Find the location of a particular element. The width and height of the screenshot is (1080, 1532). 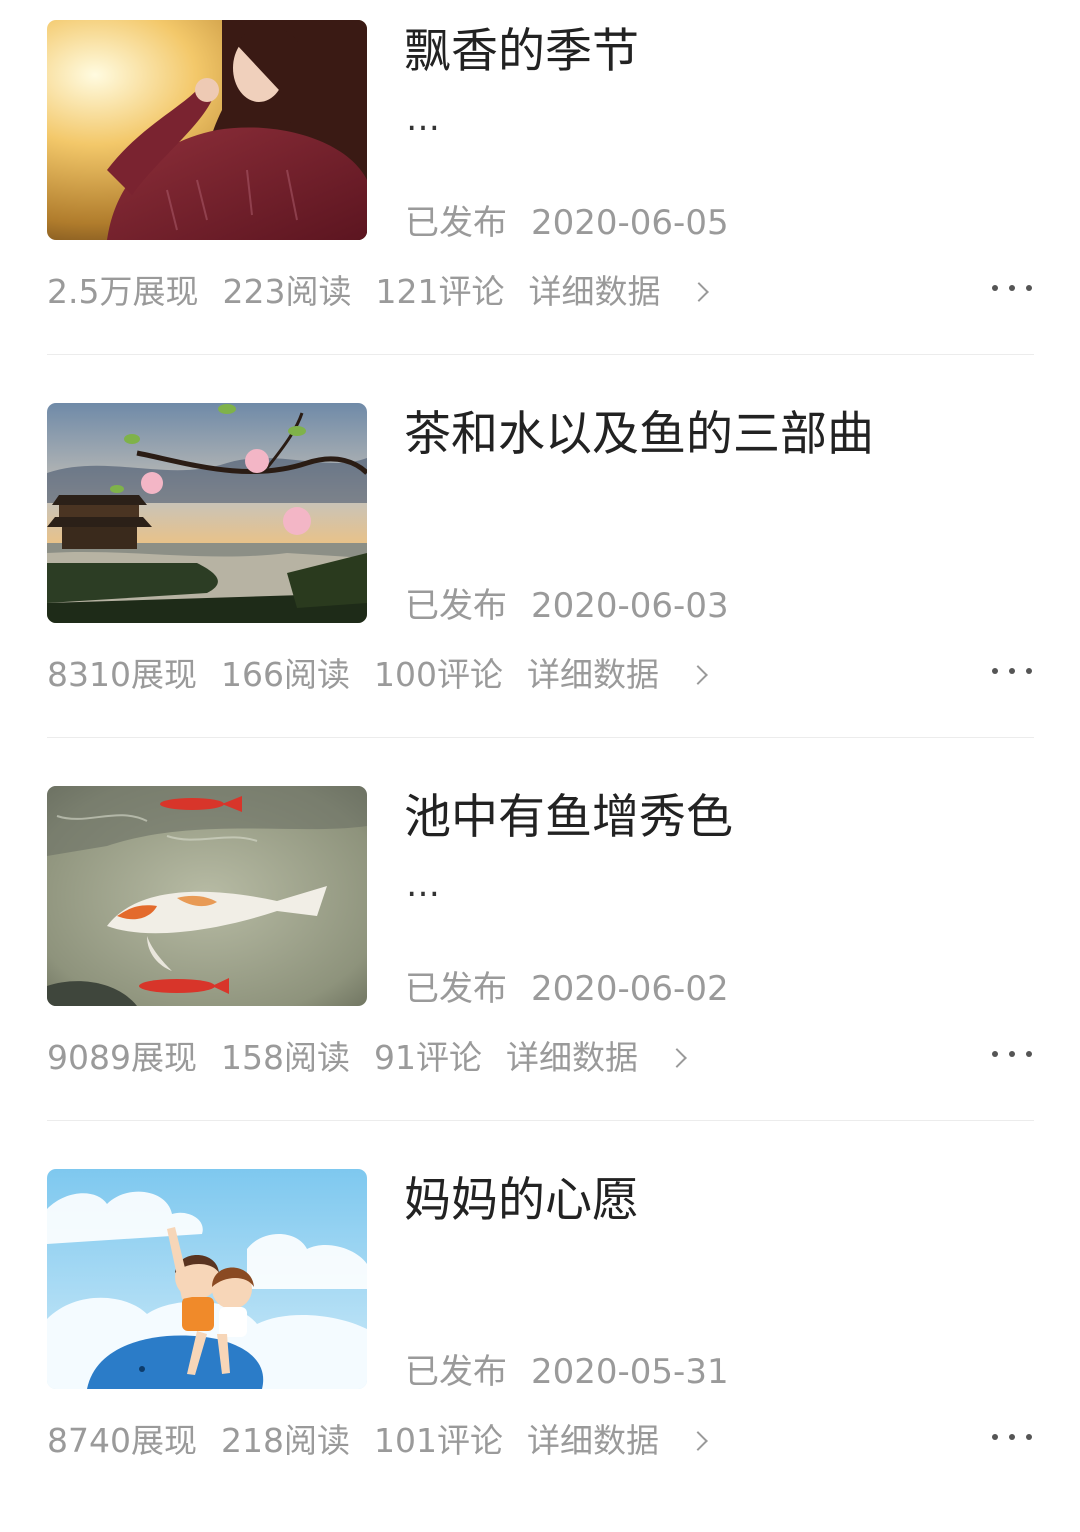

article-title: 茶和水以及鱼的三部曲 is located at coordinates (714, 435).